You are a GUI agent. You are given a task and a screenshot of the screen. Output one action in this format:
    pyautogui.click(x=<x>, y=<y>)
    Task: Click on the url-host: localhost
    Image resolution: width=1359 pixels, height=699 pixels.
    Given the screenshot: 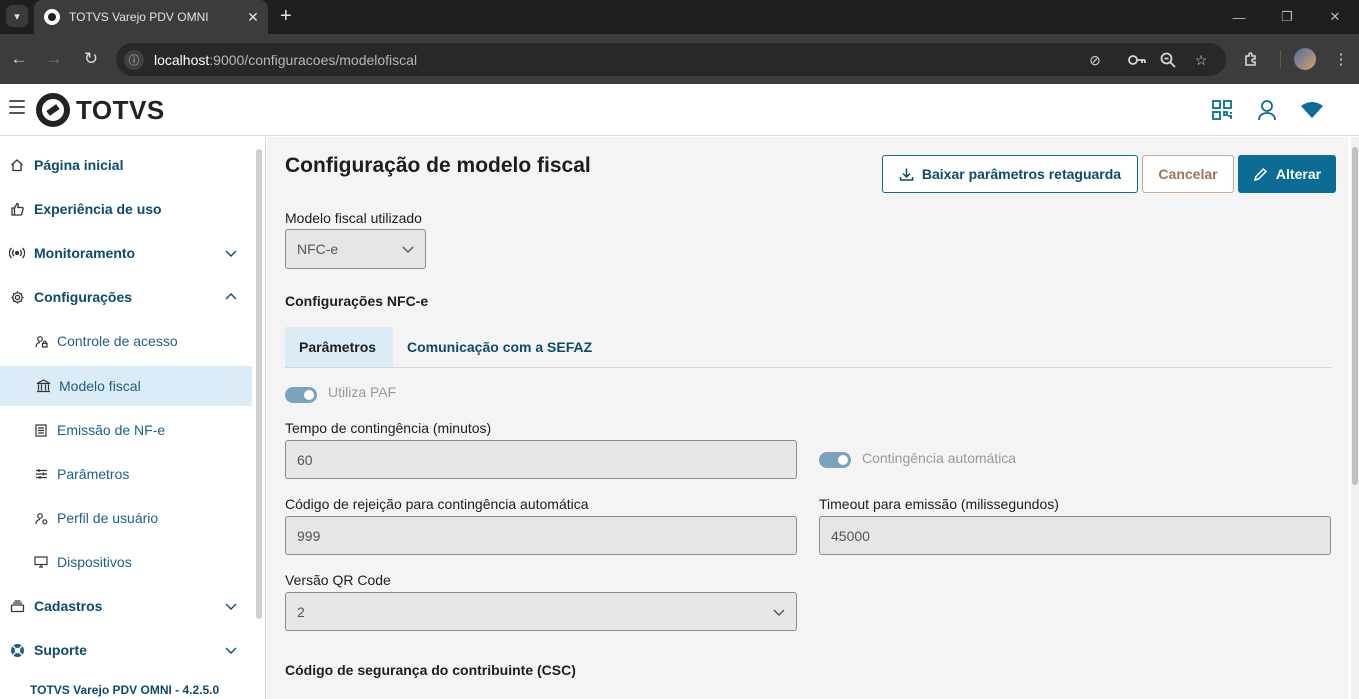 What is the action you would take?
    pyautogui.click(x=182, y=60)
    